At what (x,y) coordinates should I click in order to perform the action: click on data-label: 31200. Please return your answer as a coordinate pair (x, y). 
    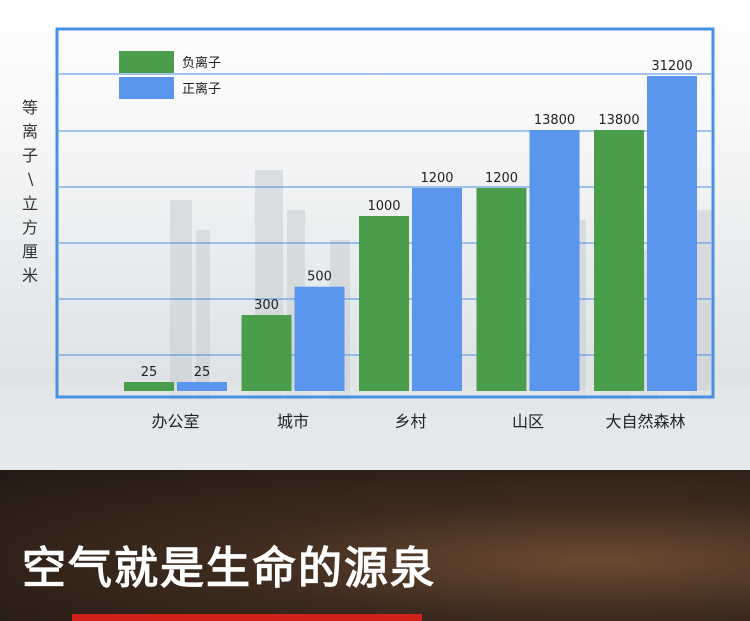
    Looking at the image, I should click on (671, 66).